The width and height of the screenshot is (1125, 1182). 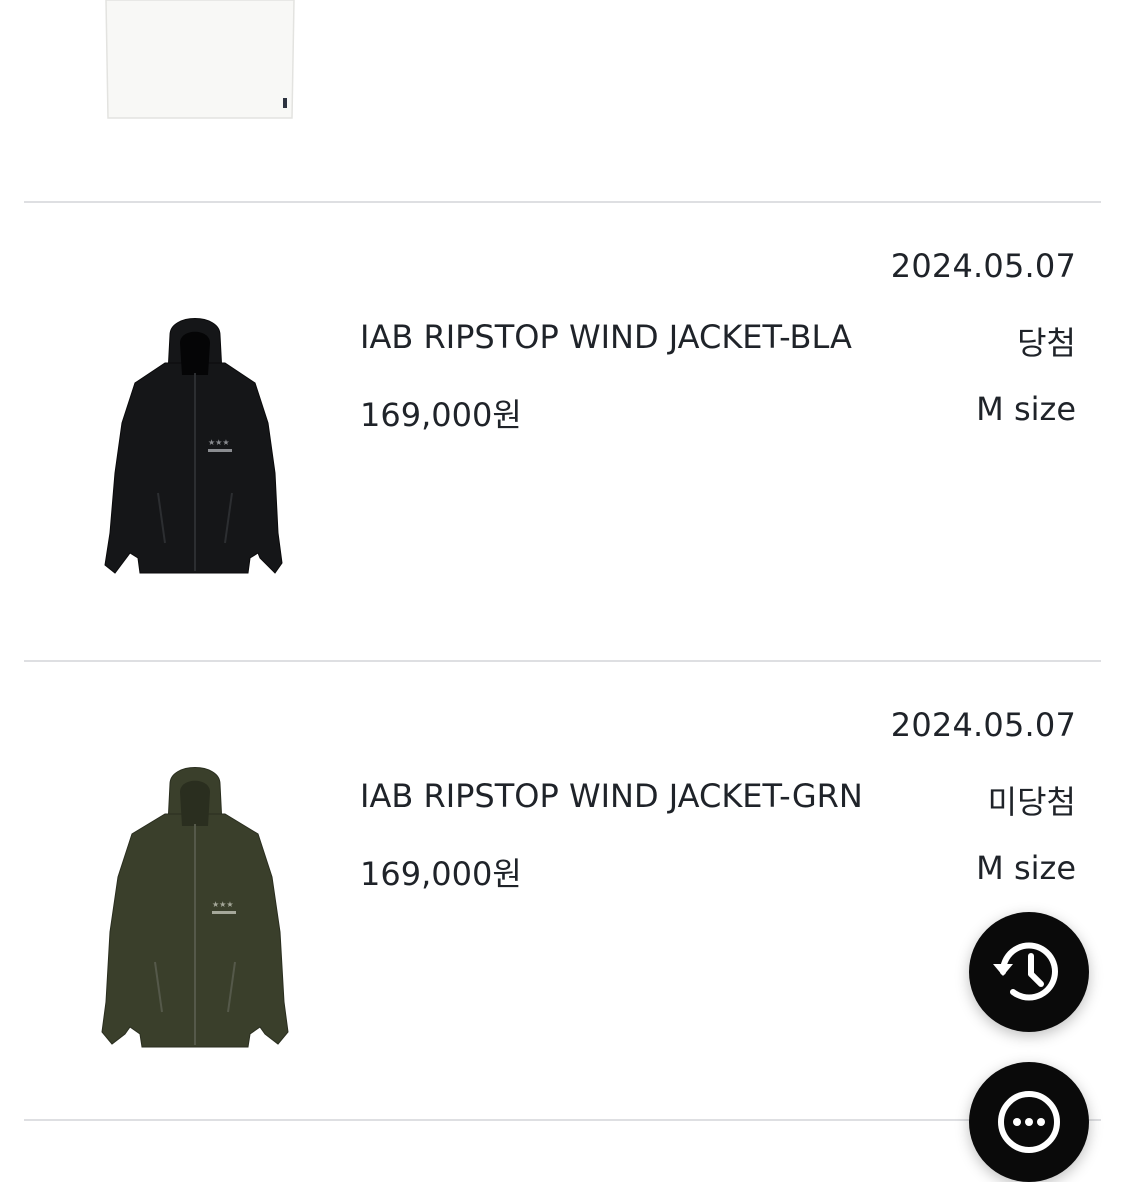 What do you see at coordinates (193, 446) in the screenshot?
I see `black-jacket-image: ★★★` at bounding box center [193, 446].